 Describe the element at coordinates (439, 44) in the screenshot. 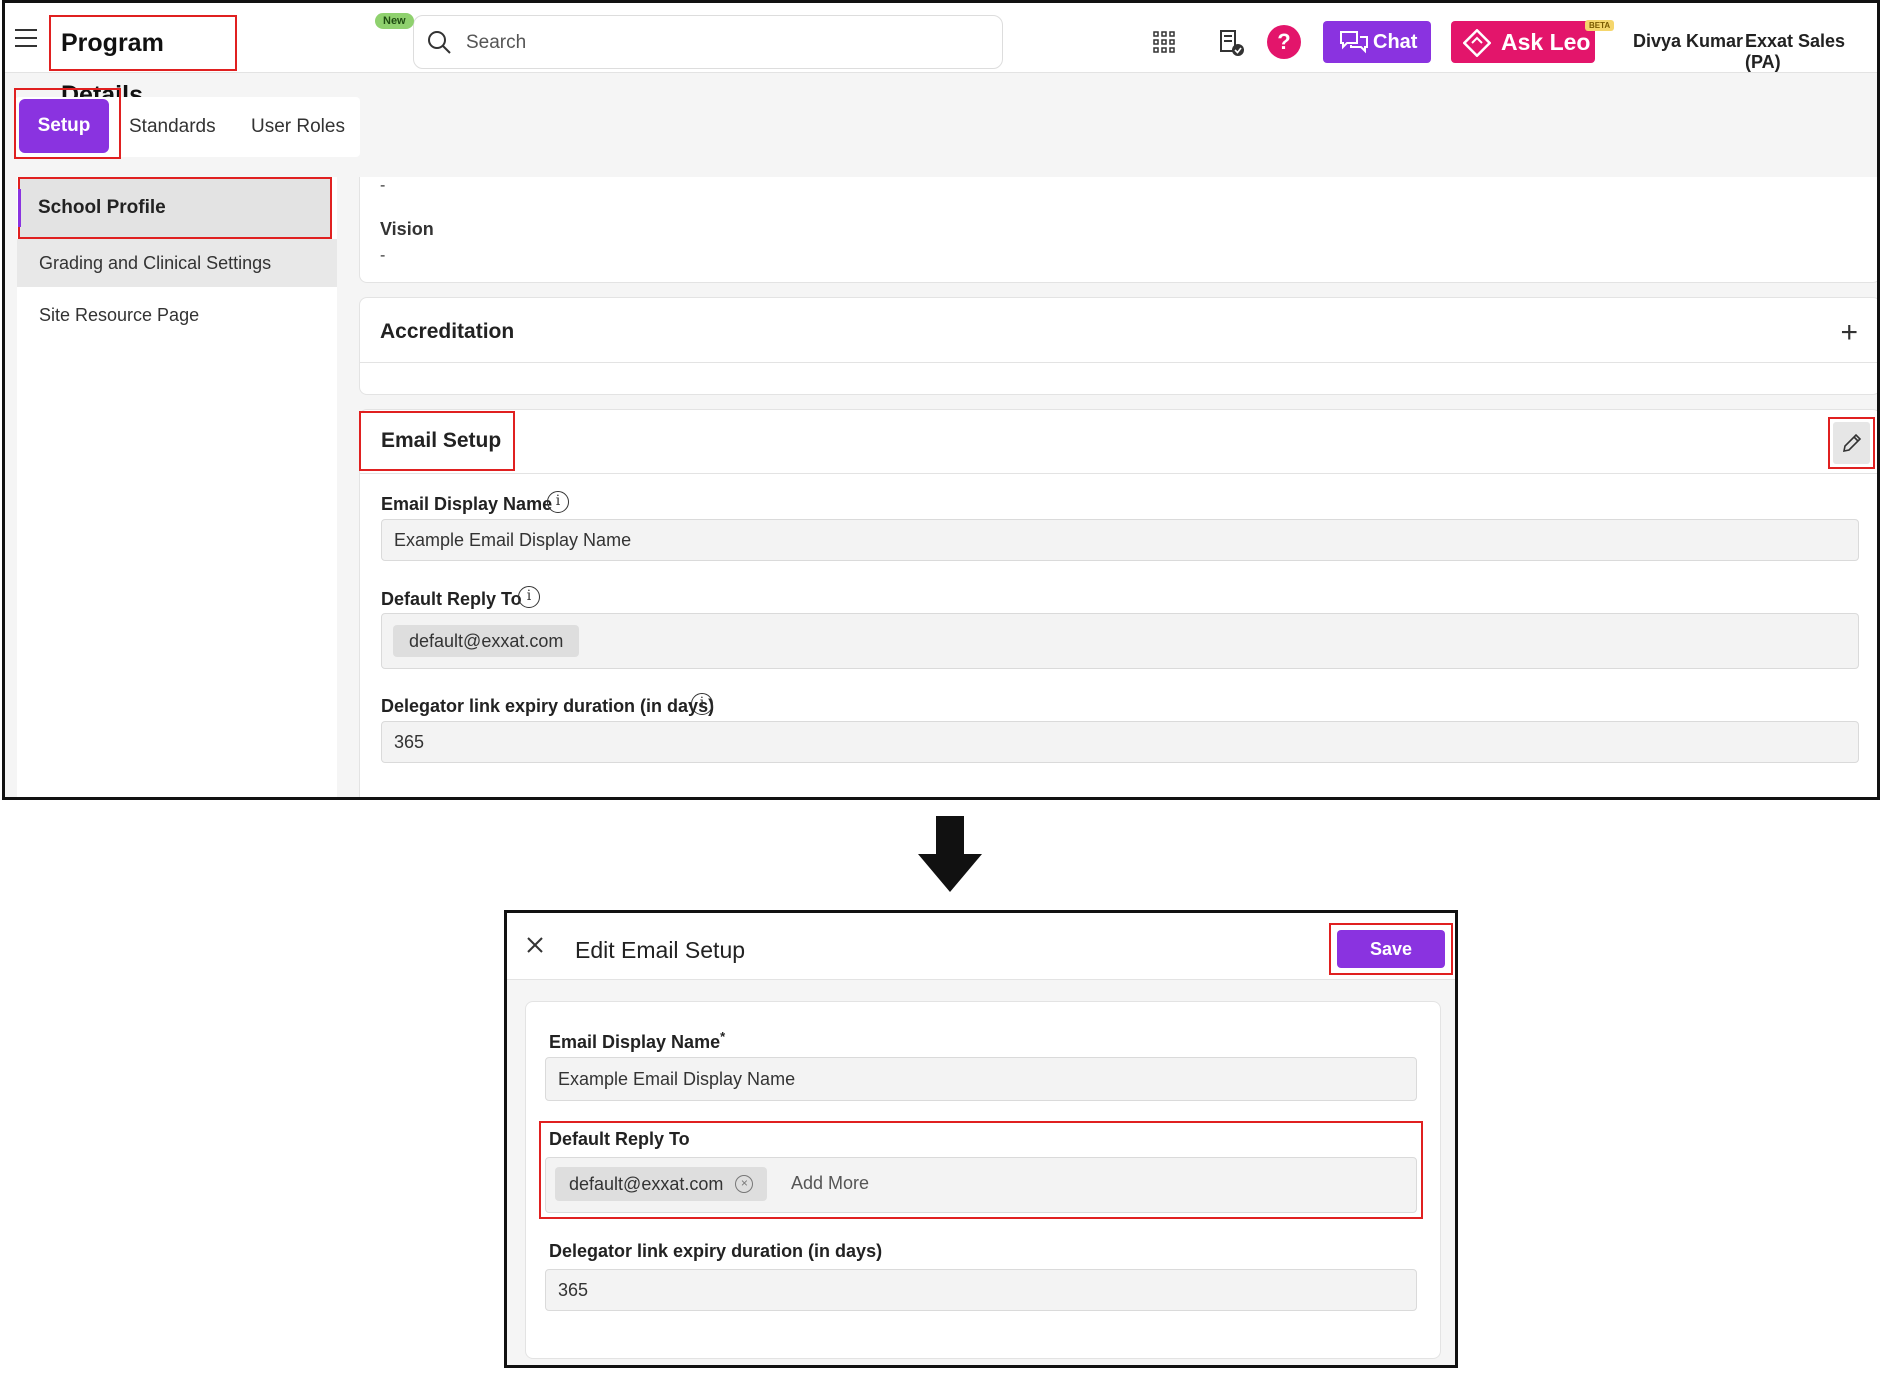

I see `search-icon` at that location.